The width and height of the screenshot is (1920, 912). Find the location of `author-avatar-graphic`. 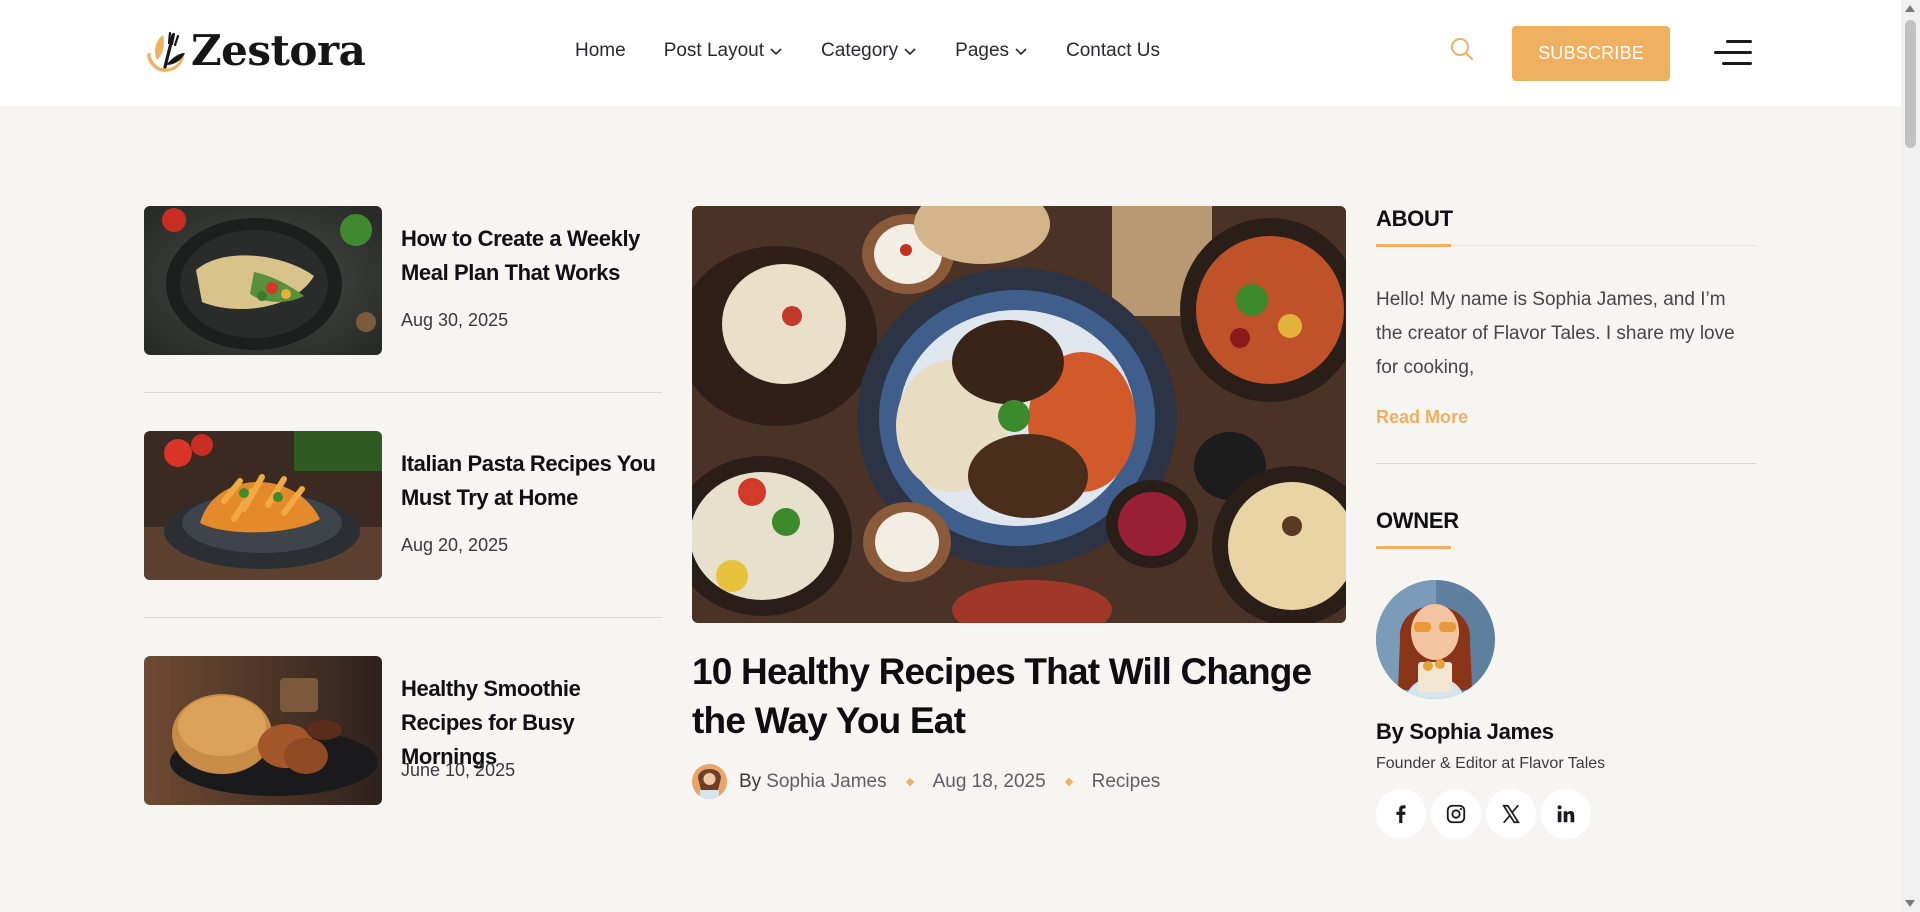

author-avatar-graphic is located at coordinates (709, 781).